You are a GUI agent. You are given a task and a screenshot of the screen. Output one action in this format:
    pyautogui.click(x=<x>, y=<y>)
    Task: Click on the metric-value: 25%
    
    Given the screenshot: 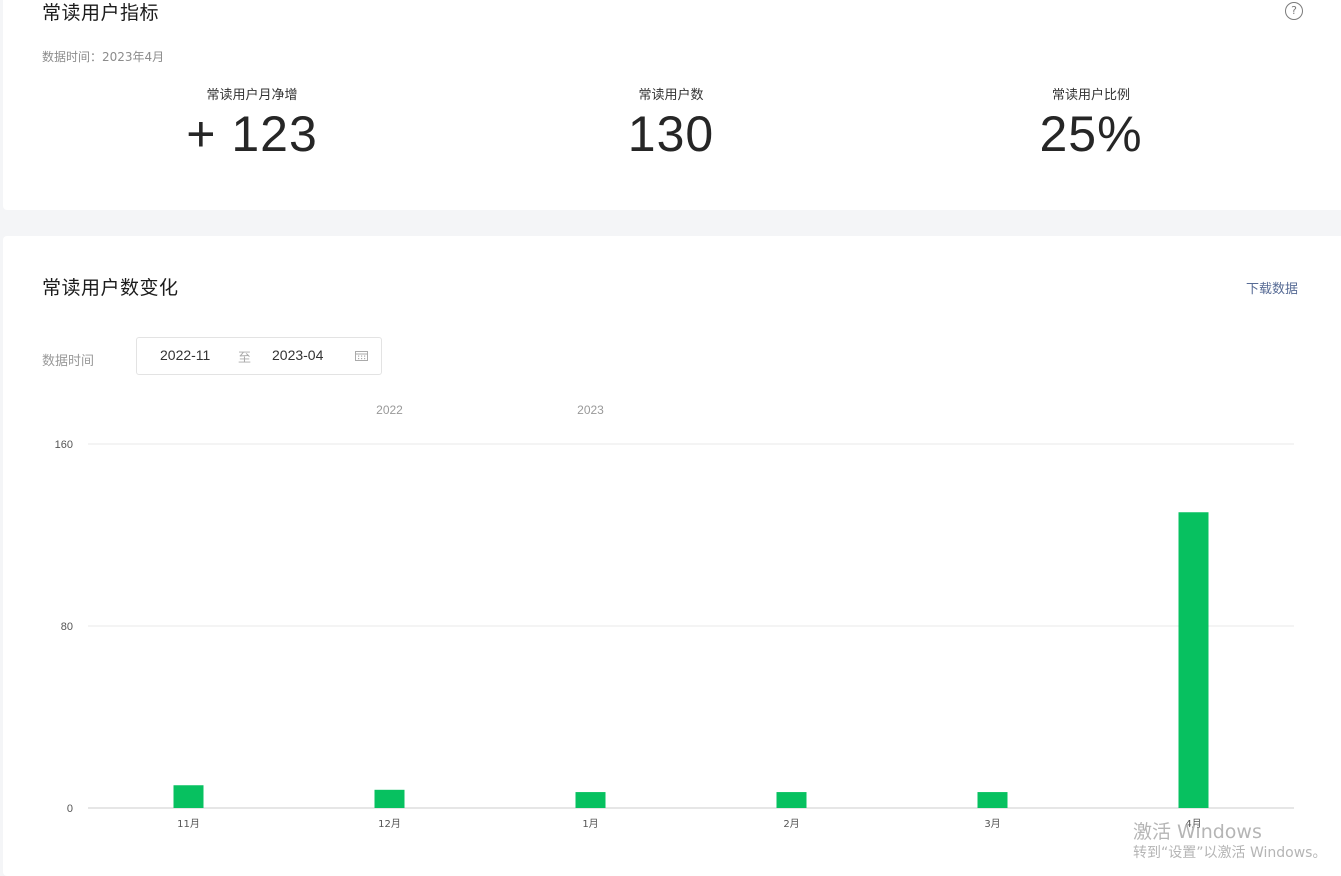 What is the action you would take?
    pyautogui.click(x=1091, y=134)
    